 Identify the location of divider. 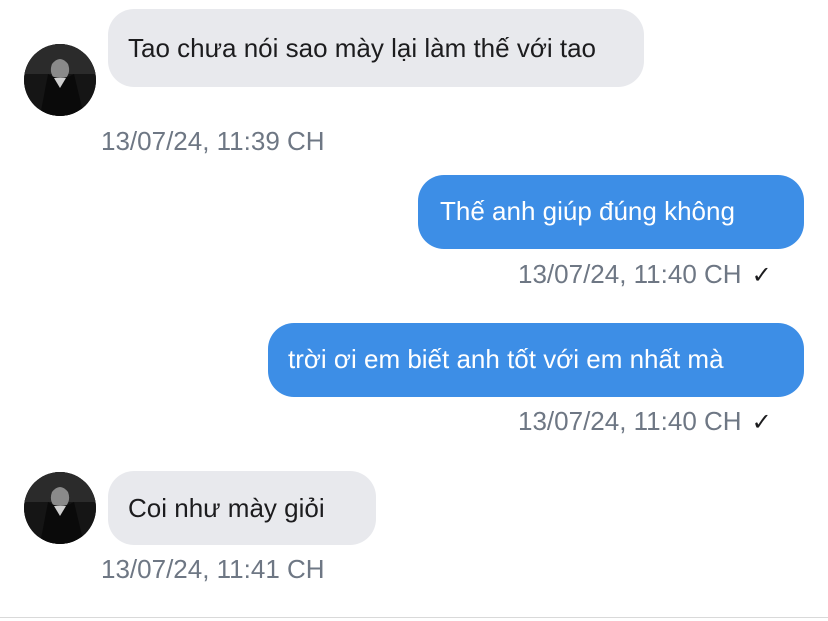
(414, 617).